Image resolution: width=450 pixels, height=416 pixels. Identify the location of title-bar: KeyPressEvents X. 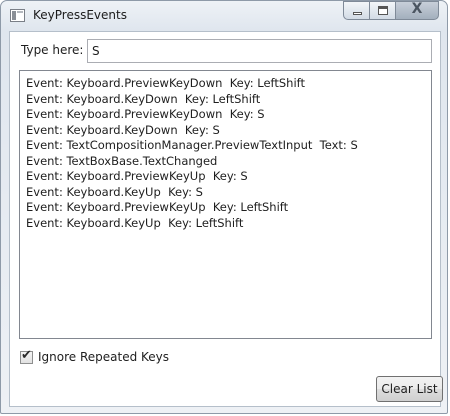
(224, 16).